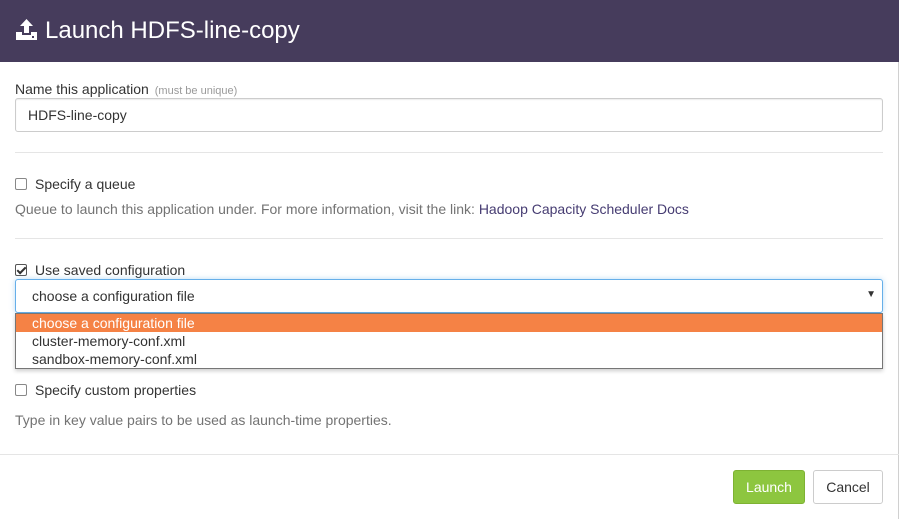 The width and height of the screenshot is (899, 519). What do you see at coordinates (449, 359) in the screenshot?
I see `dropdown-option: sandbox-memory-conf.xml` at bounding box center [449, 359].